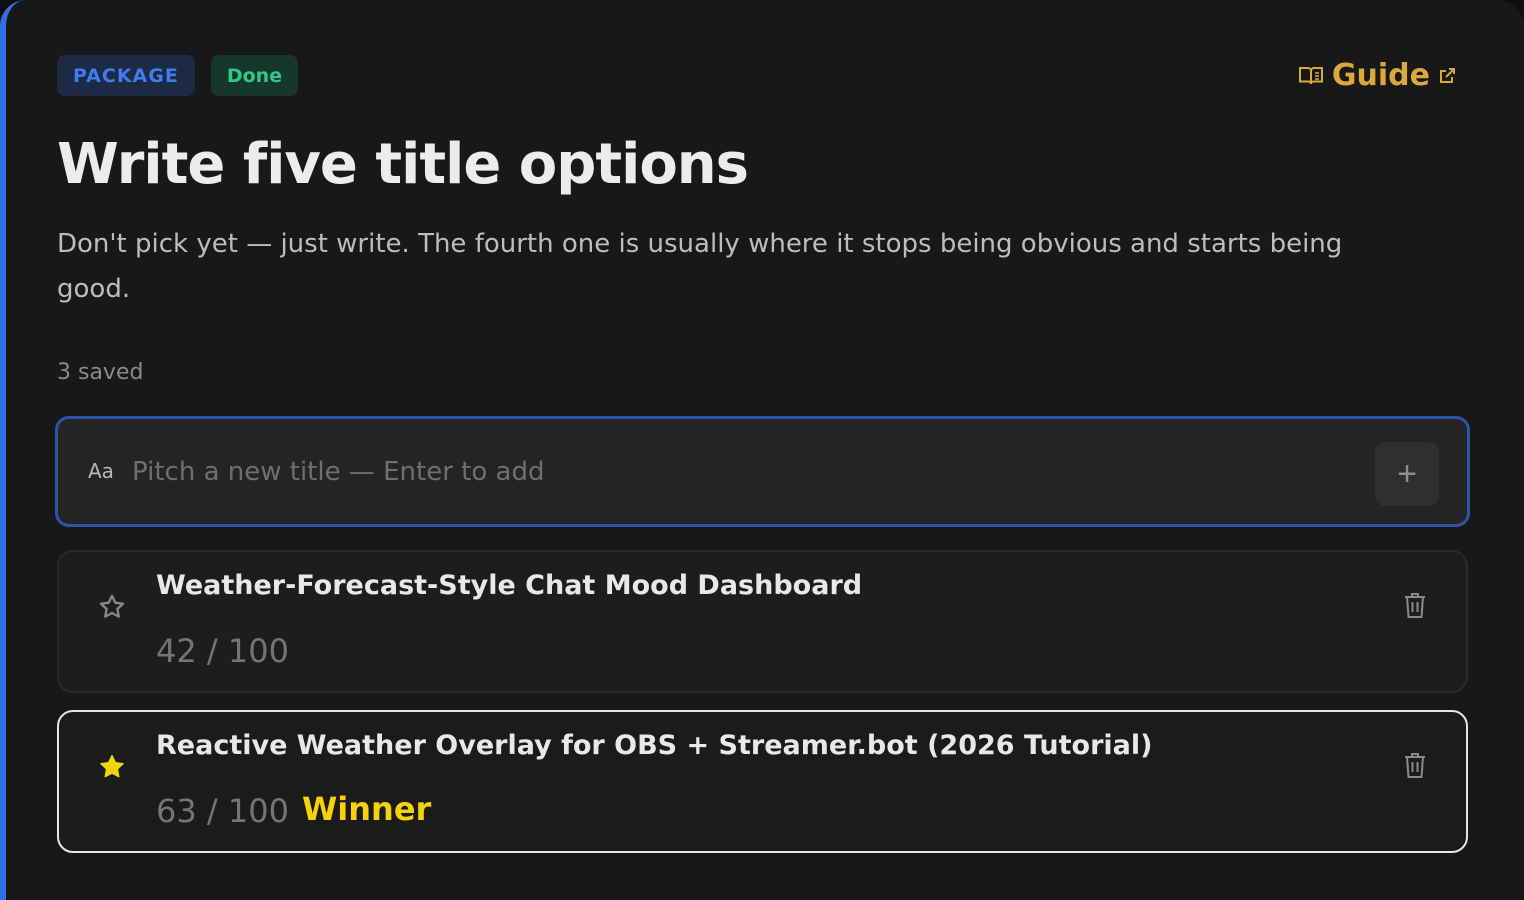  What do you see at coordinates (254, 75) in the screenshot?
I see `status-badge: Done` at bounding box center [254, 75].